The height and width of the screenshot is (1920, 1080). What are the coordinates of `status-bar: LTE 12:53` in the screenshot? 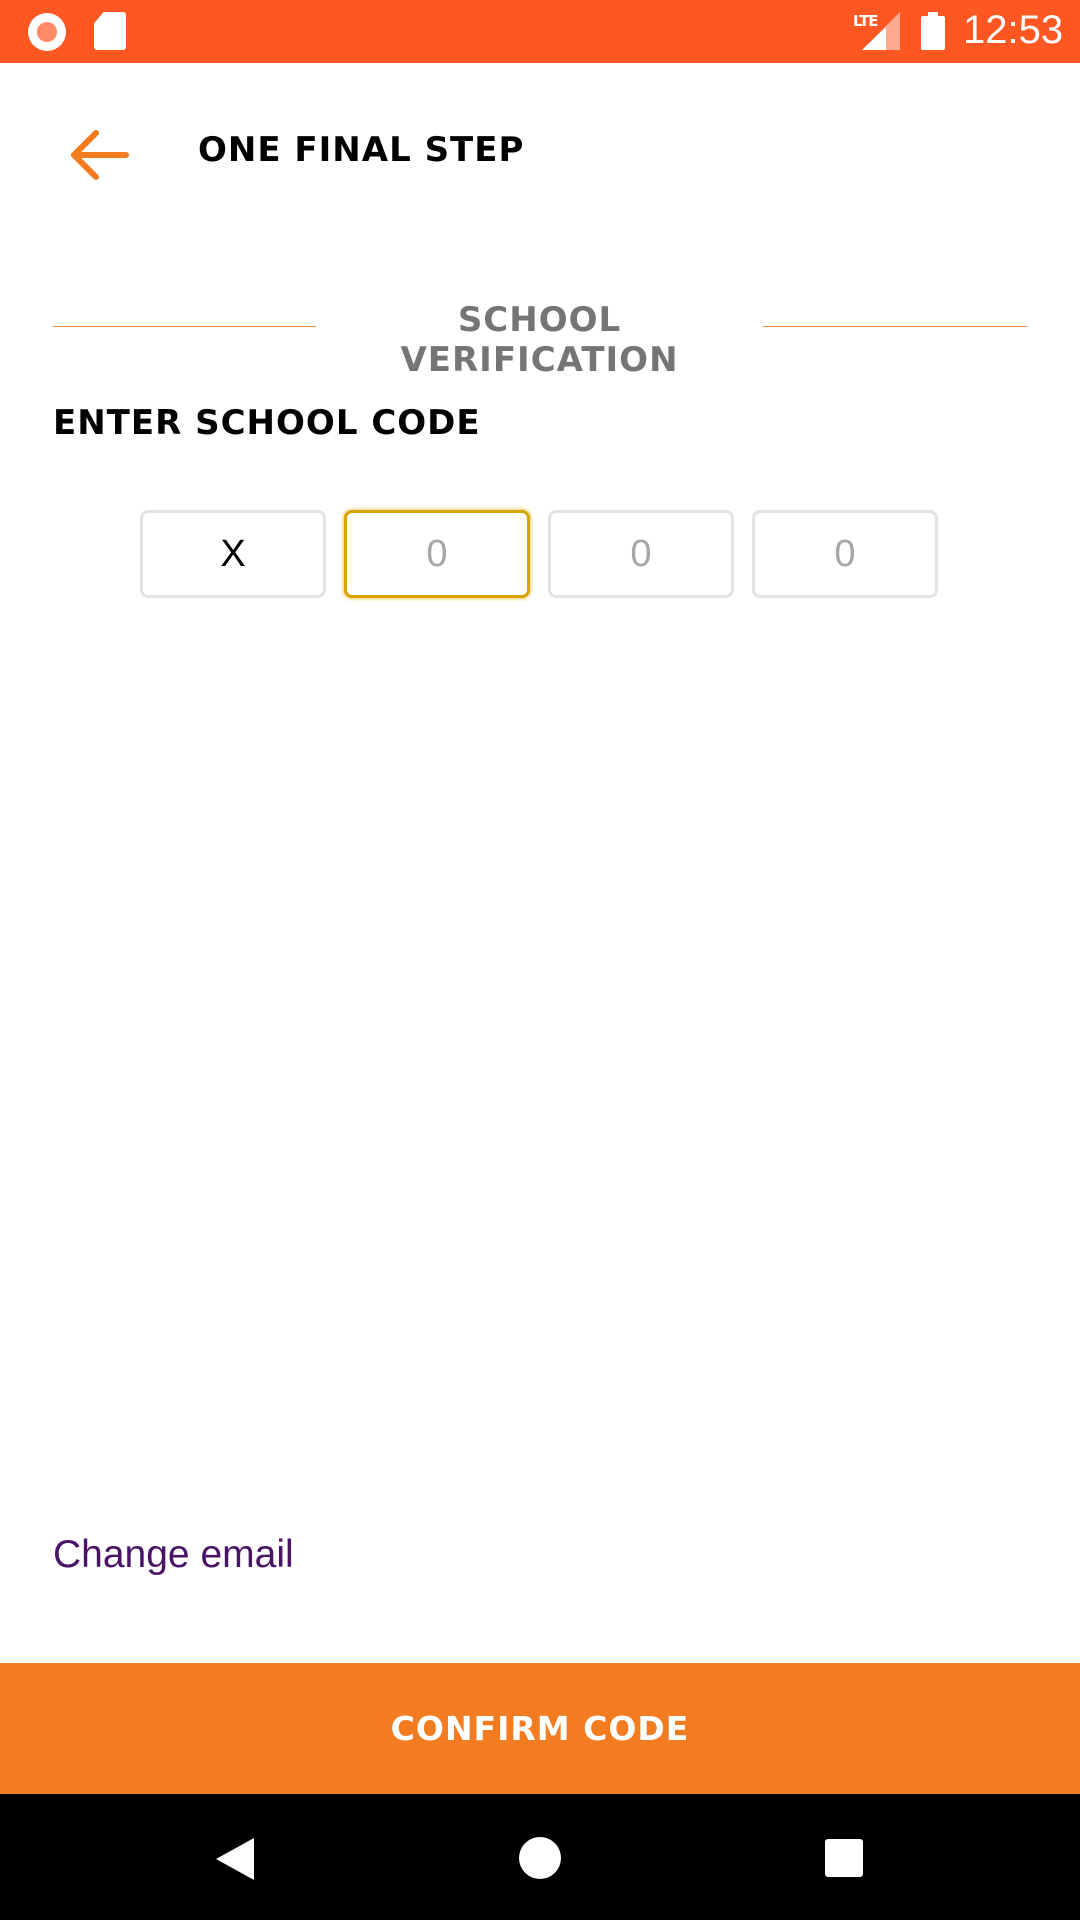 It's located at (540, 31).